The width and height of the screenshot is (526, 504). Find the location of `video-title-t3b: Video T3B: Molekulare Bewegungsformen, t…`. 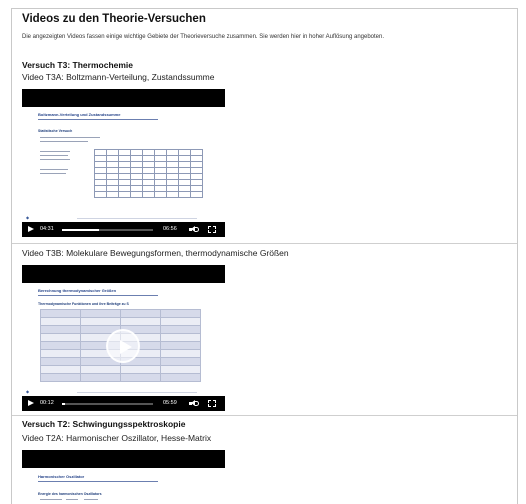

video-title-t3b: Video T3B: Molekulare Bewegungsformen, t… is located at coordinates (155, 253).